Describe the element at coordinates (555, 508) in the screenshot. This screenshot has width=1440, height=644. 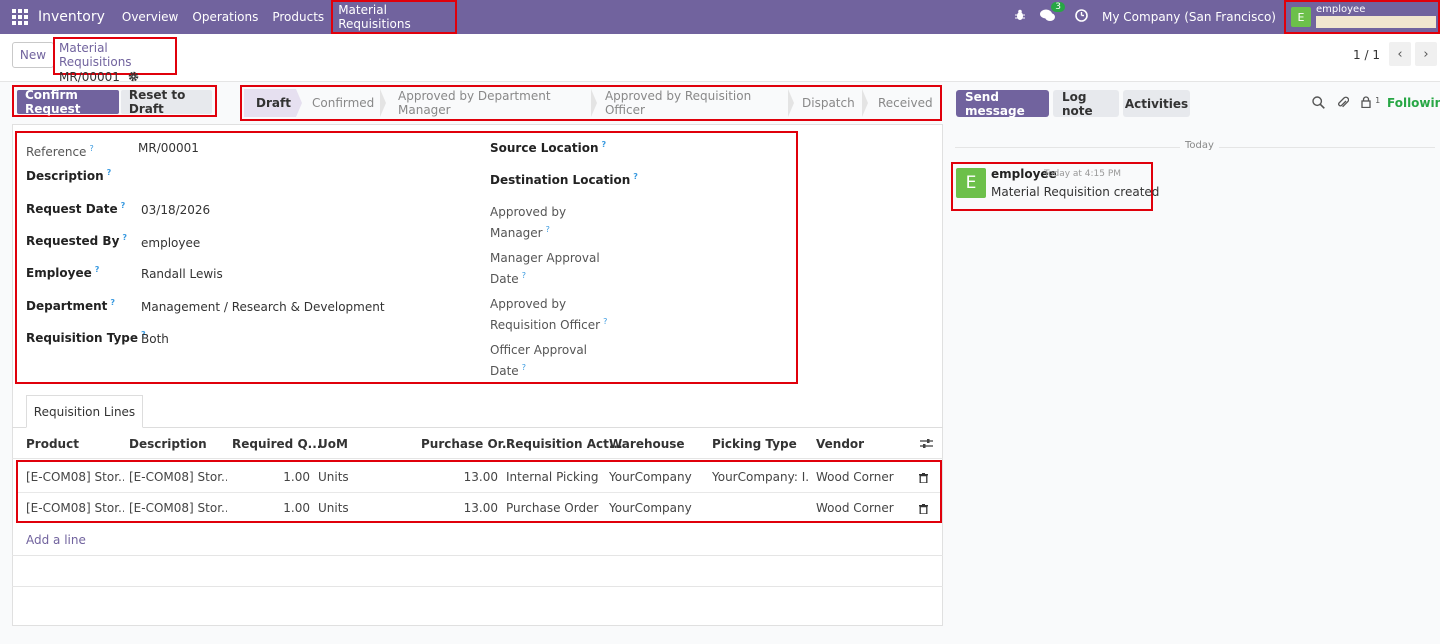
I see `cell-requisition-action: Purchase Order` at that location.